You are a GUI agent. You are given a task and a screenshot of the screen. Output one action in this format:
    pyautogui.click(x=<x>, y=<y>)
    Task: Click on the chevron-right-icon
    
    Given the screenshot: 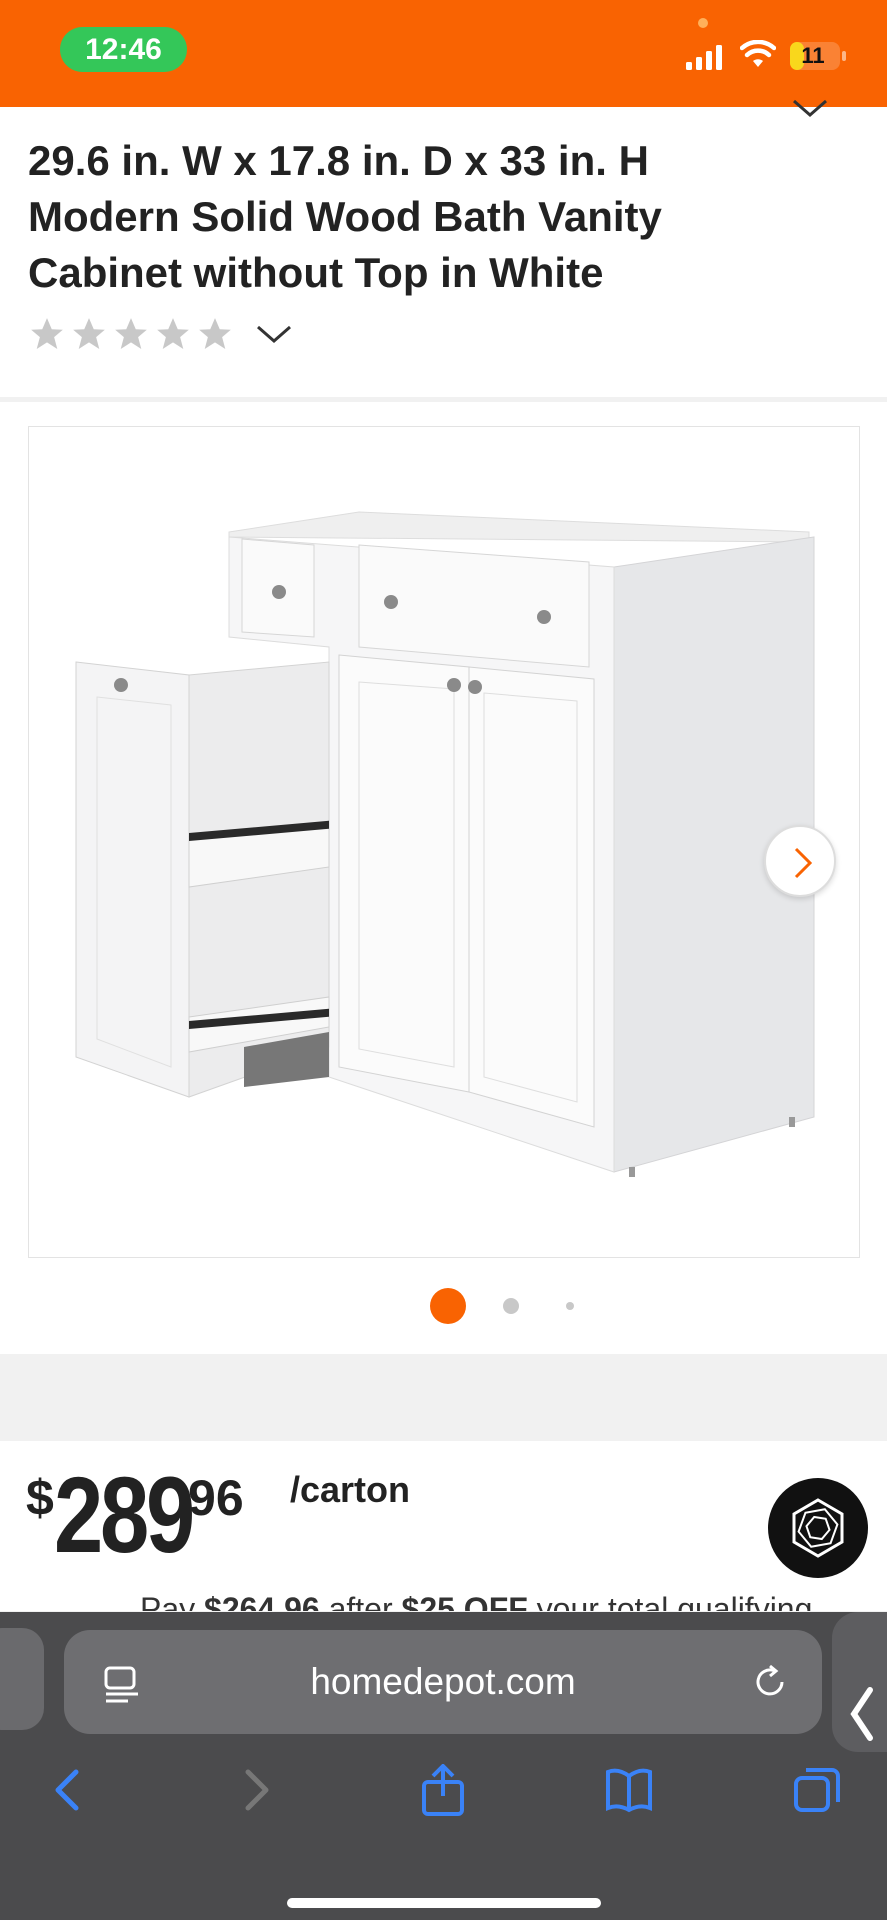 What is the action you would take?
    pyautogui.click(x=803, y=863)
    